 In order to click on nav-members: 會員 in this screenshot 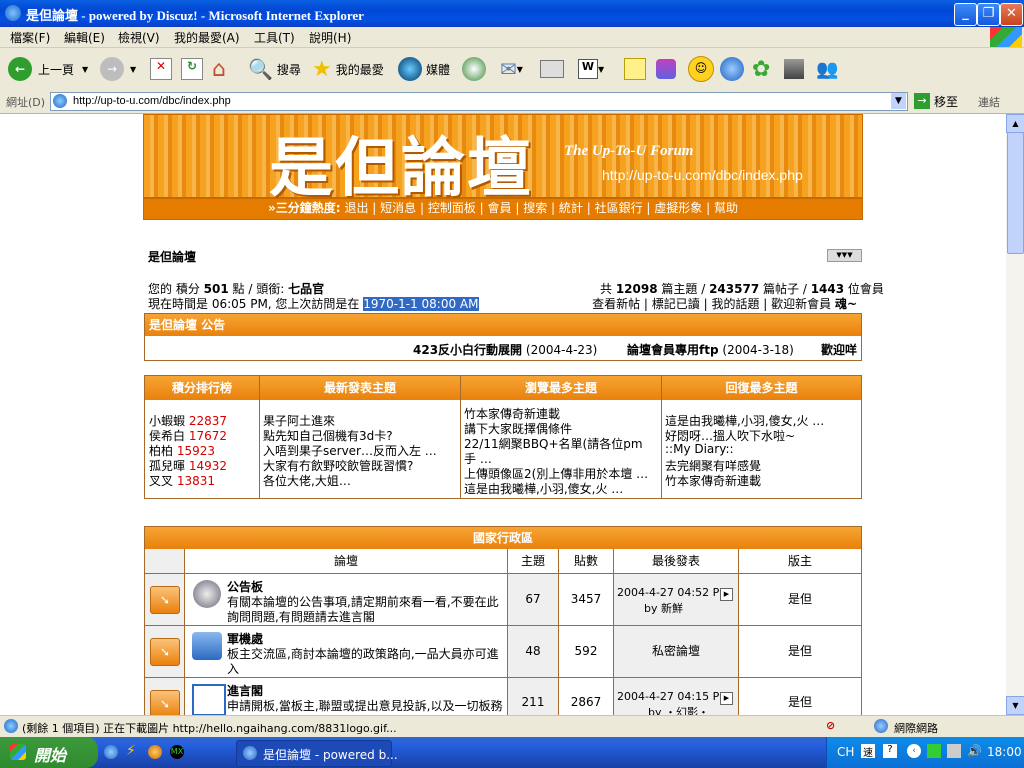, I will do `click(500, 208)`.